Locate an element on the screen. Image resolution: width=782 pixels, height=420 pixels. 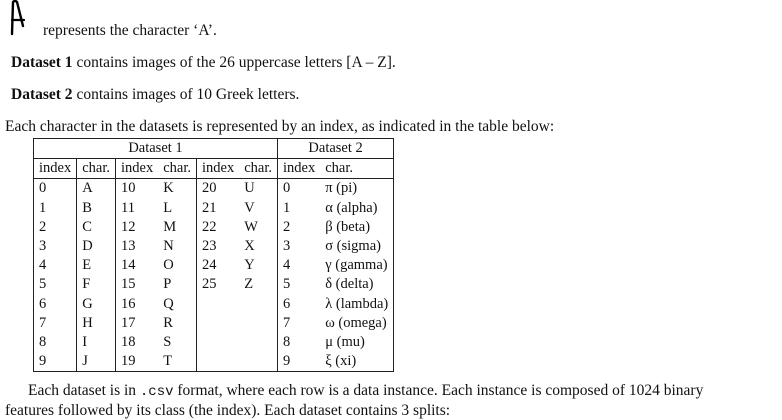
char-cell: N is located at coordinates (178, 246).